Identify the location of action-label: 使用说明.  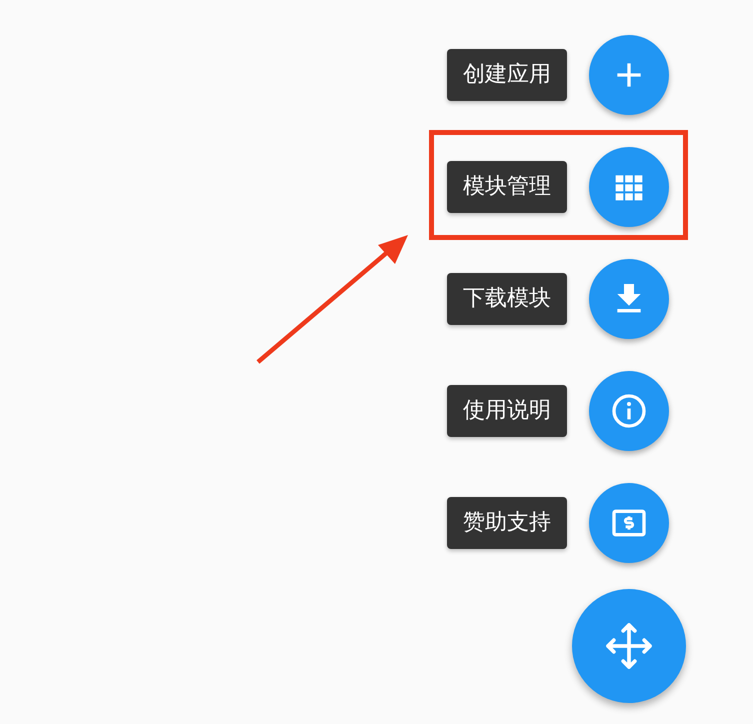
(507, 411).